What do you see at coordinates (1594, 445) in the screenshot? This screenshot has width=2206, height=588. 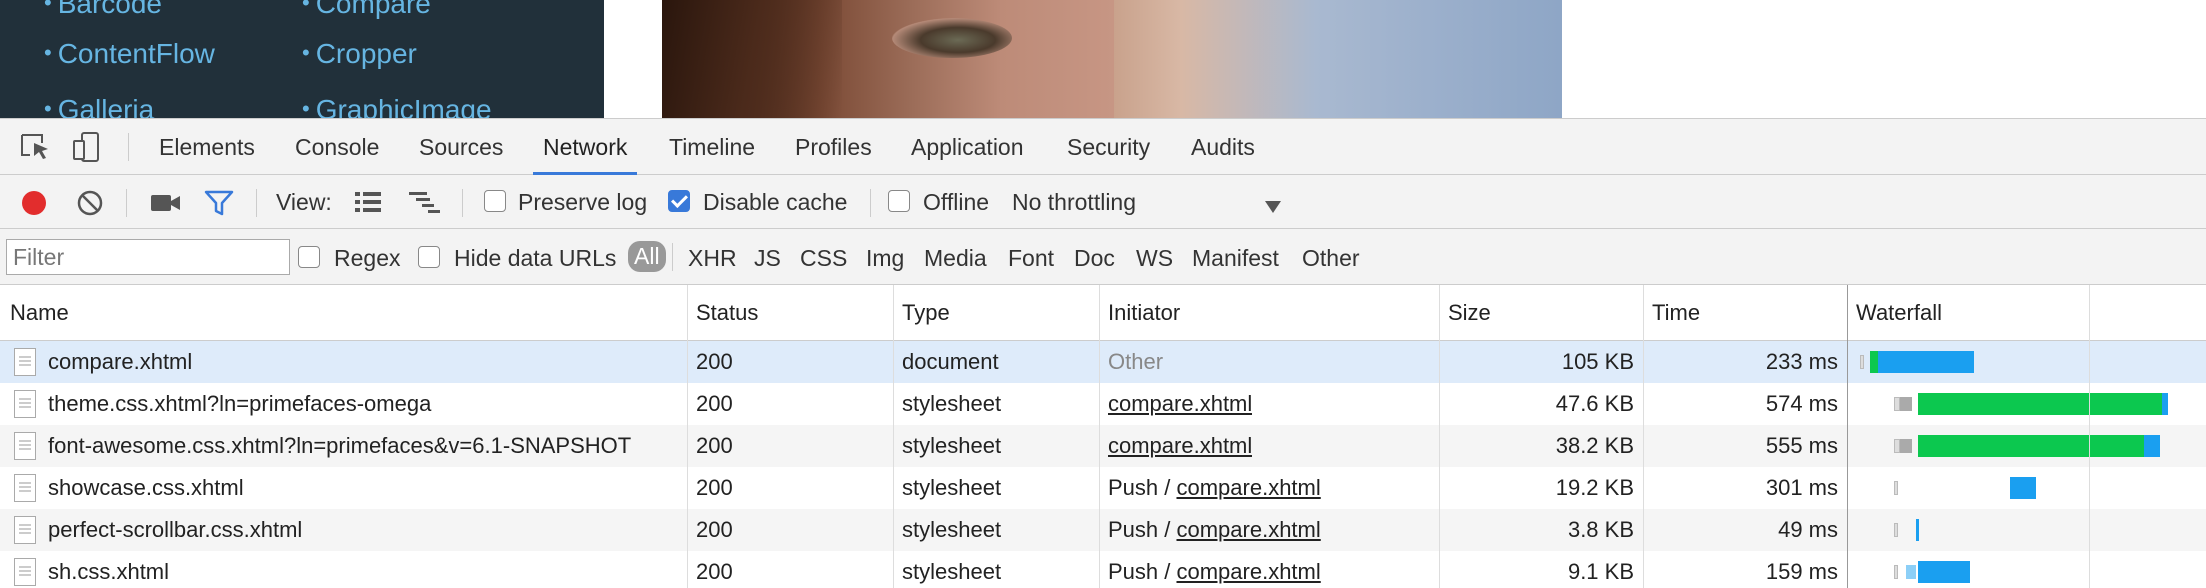 I see `request-size: 38.2 KB` at bounding box center [1594, 445].